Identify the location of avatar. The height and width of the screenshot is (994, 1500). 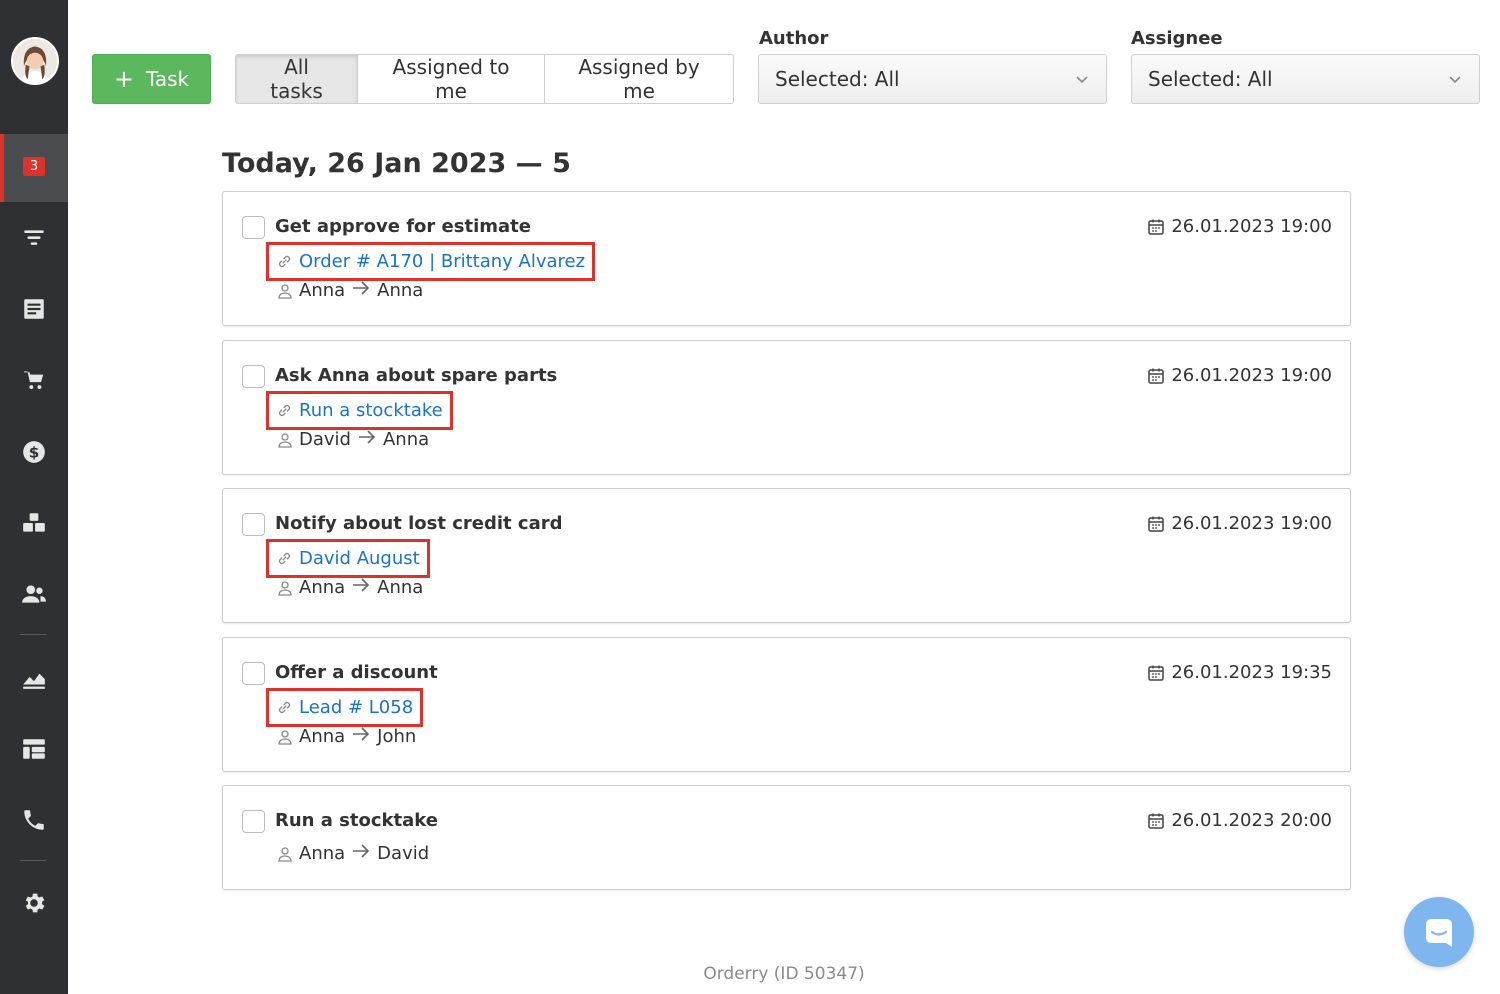
(35, 61).